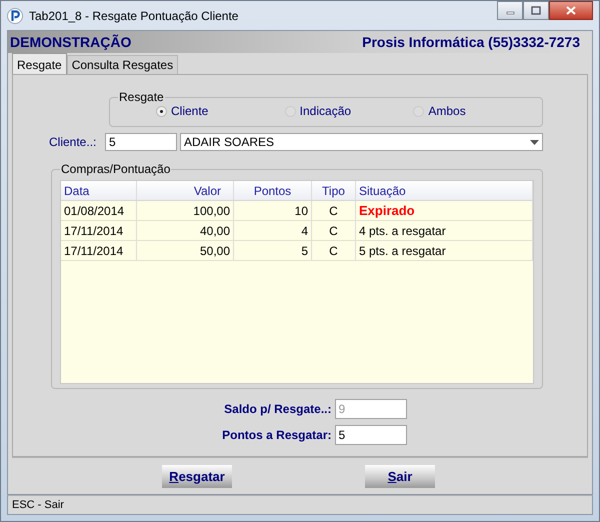 Image resolution: width=600 pixels, height=522 pixels. What do you see at coordinates (161, 111) in the screenshot?
I see `radio-button` at bounding box center [161, 111].